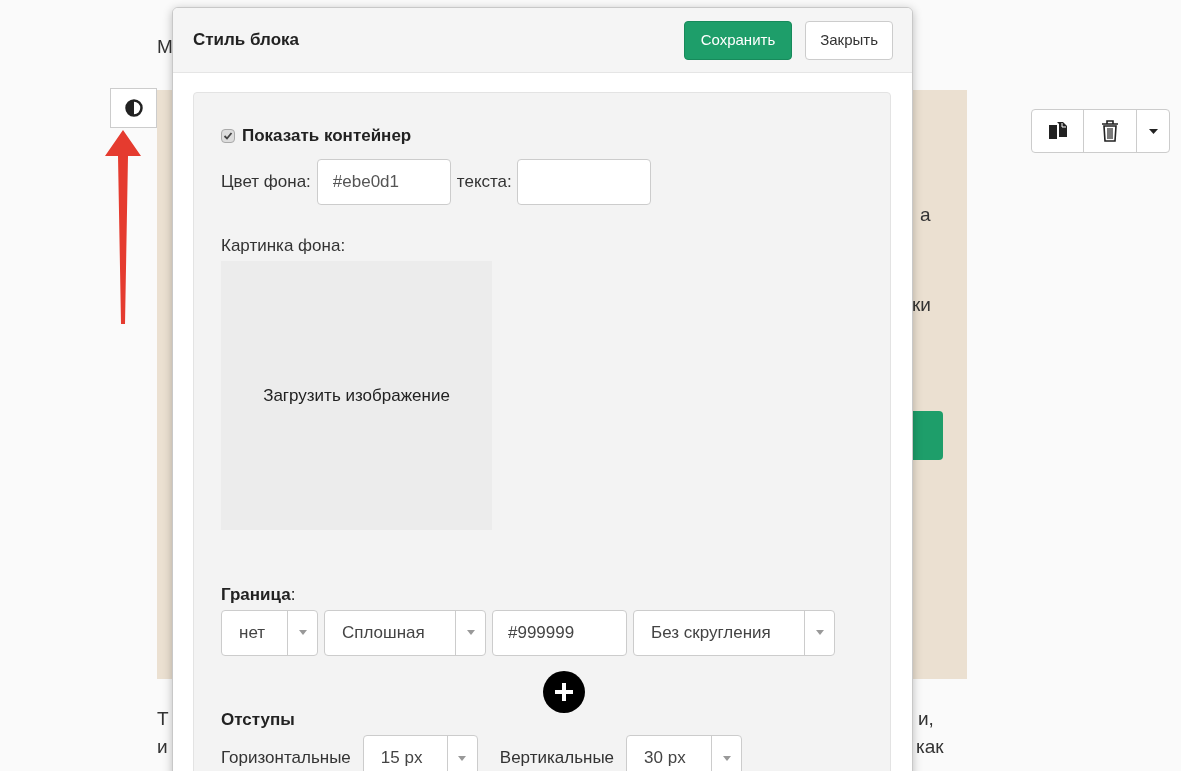  What do you see at coordinates (583, 181) in the screenshot?
I see `text-color-field` at bounding box center [583, 181].